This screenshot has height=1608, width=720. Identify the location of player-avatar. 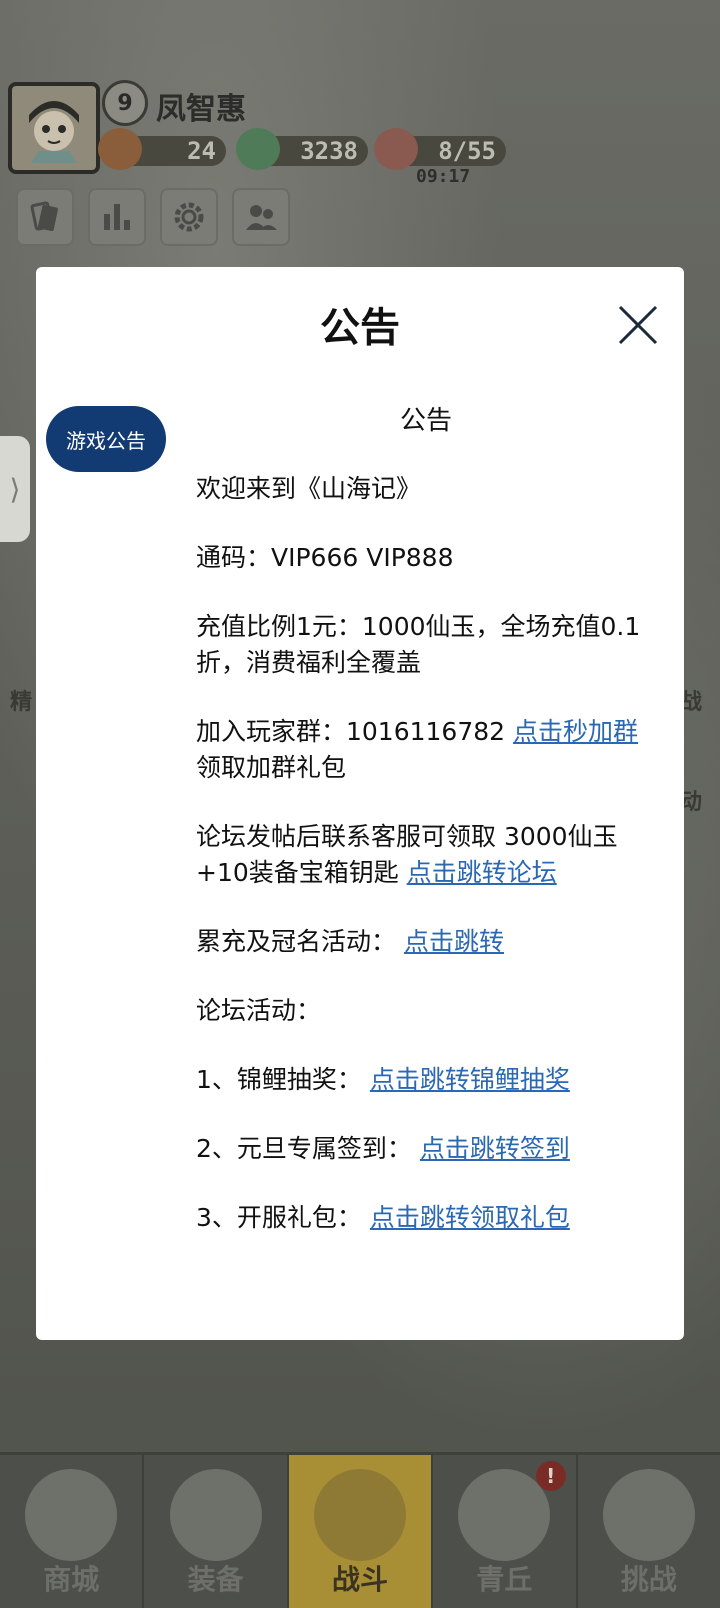
(54, 128).